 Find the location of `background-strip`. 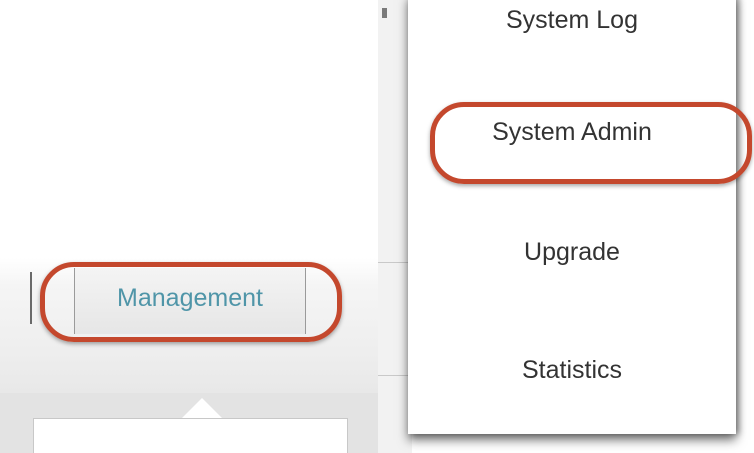

background-strip is located at coordinates (395, 226).